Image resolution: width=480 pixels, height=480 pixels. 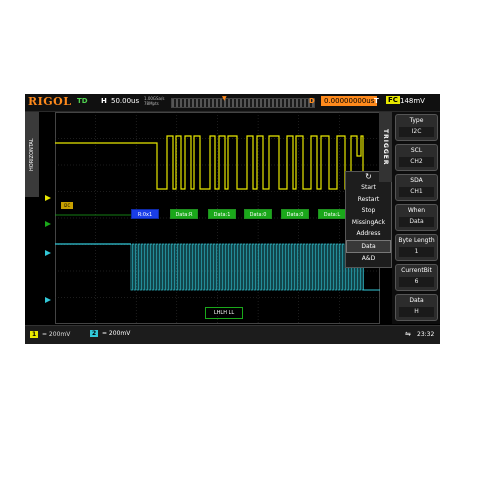 I want to click on softkey-label: CurrentBit, so click(x=416, y=270).